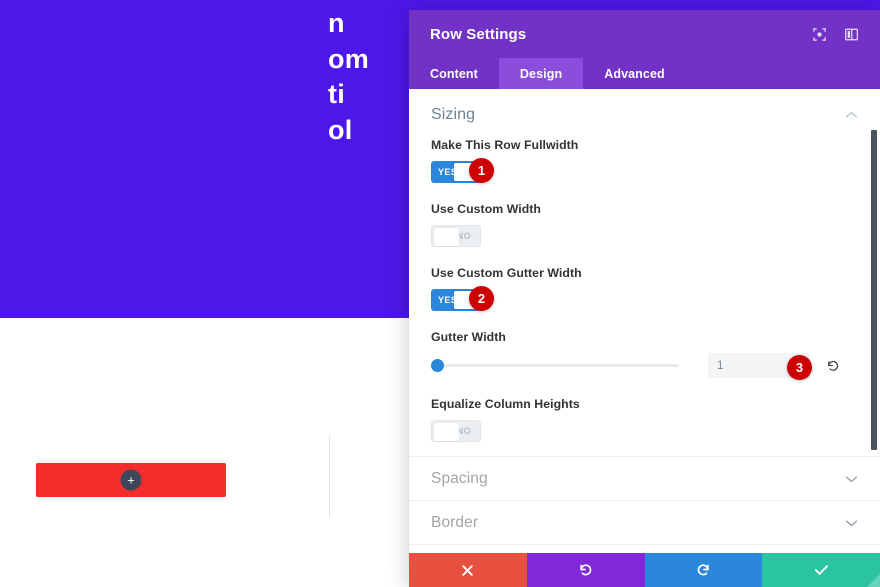 The width and height of the screenshot is (880, 587). I want to click on modal-footer, so click(644, 570).